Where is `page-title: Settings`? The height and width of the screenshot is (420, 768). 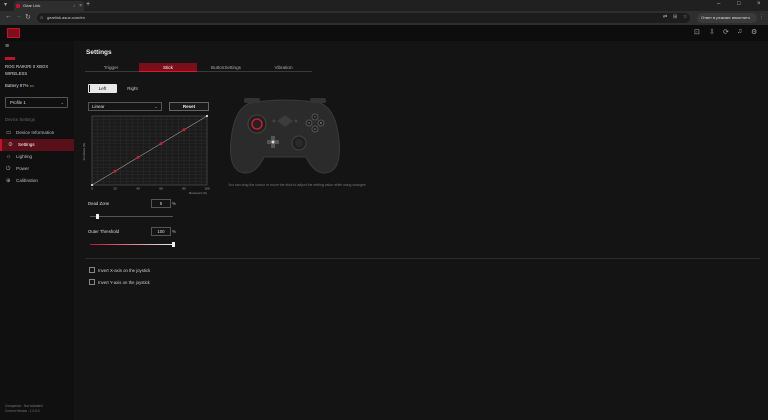 page-title: Settings is located at coordinates (99, 52).